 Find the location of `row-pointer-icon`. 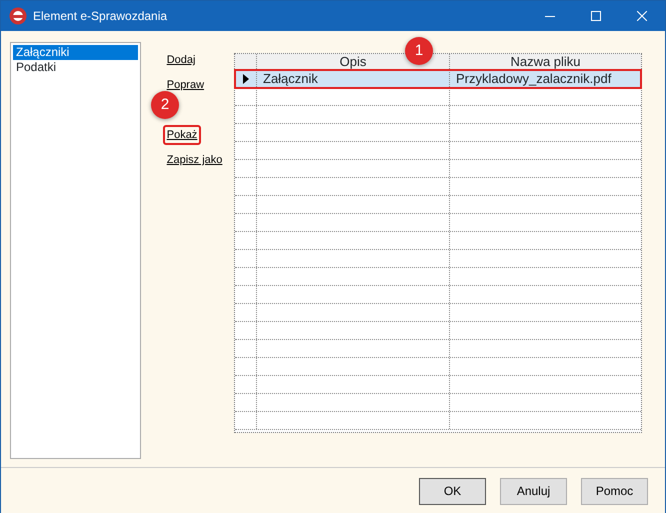

row-pointer-icon is located at coordinates (245, 79).